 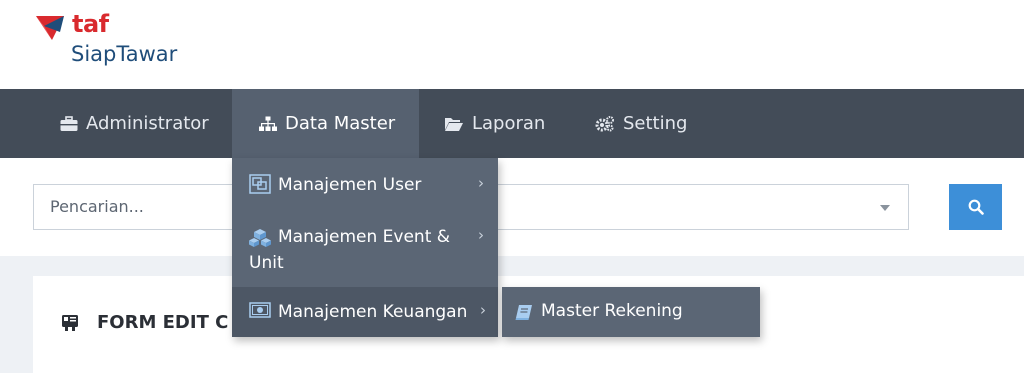 What do you see at coordinates (147, 123) in the screenshot?
I see `nav-label: Administrator` at bounding box center [147, 123].